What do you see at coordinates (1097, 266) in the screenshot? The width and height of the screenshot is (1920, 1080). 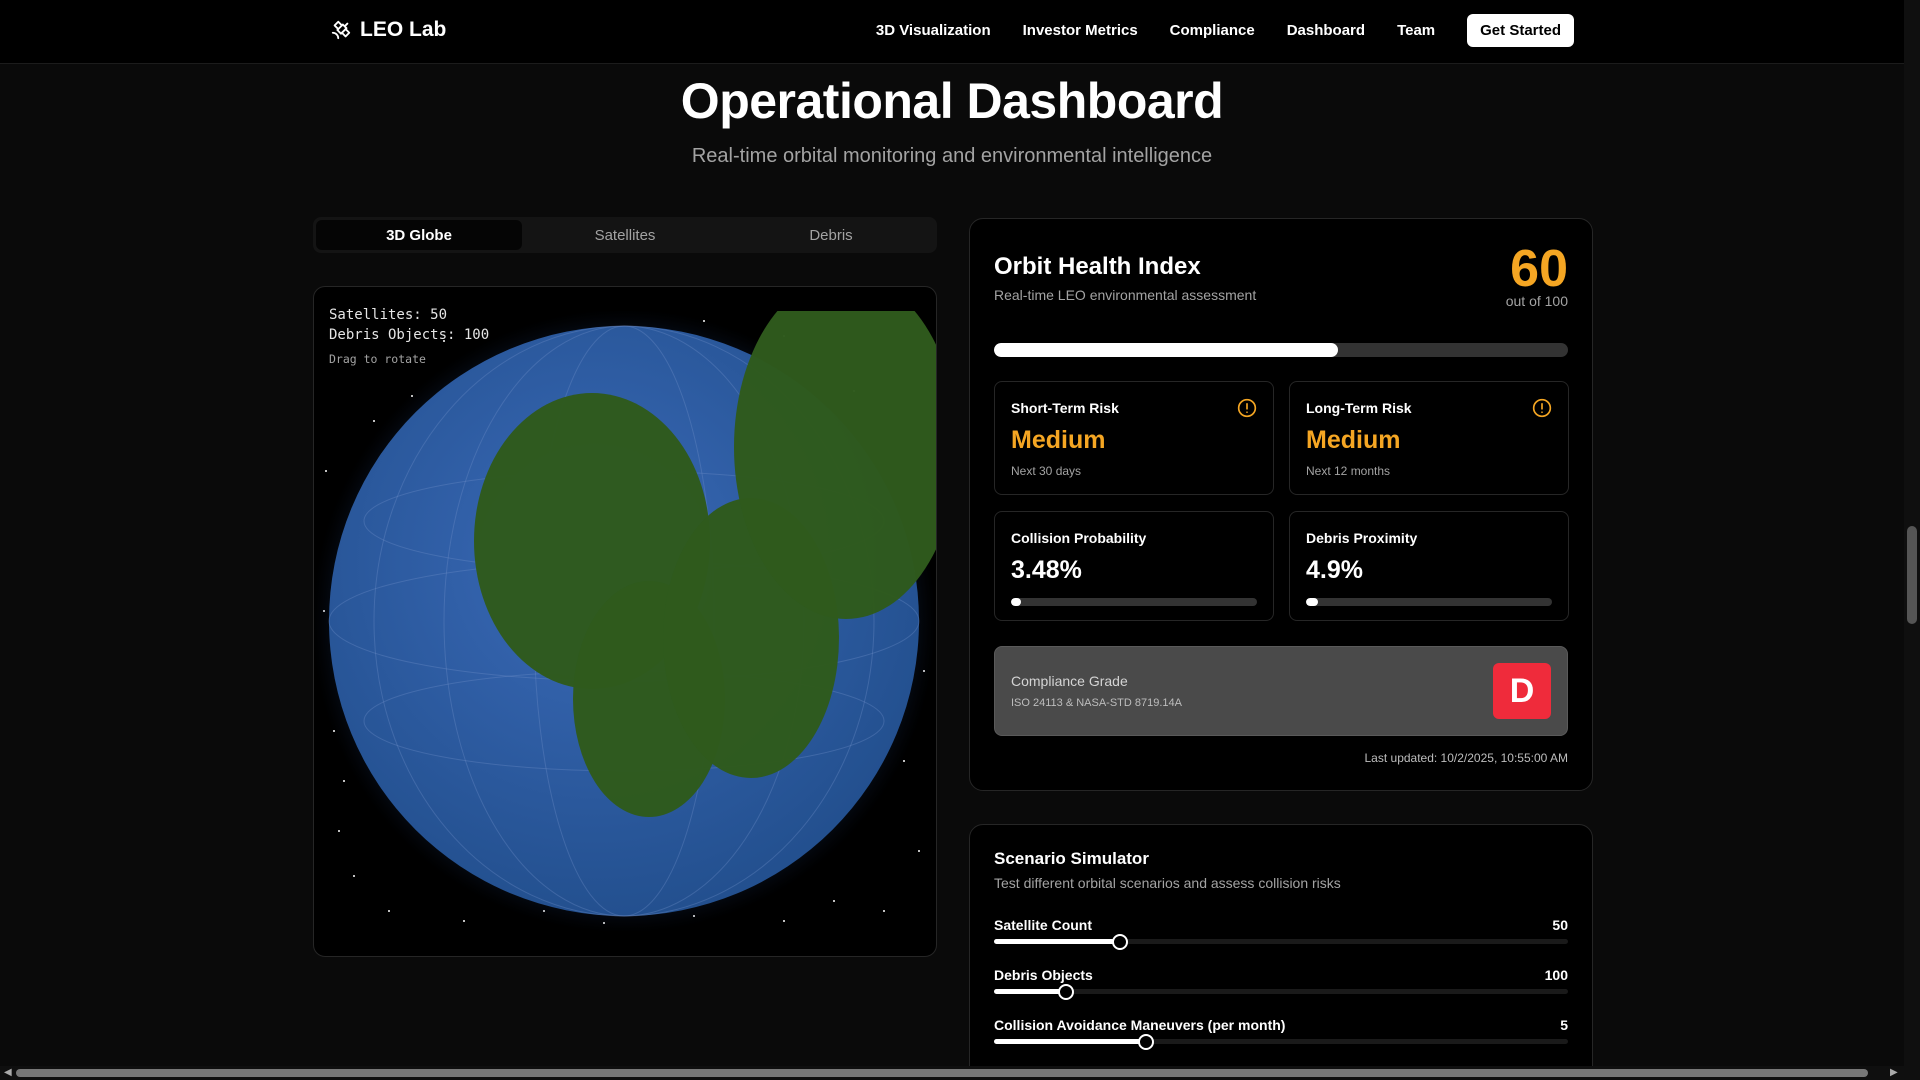 I see `orbit-health-title: Orbit Health Index` at bounding box center [1097, 266].